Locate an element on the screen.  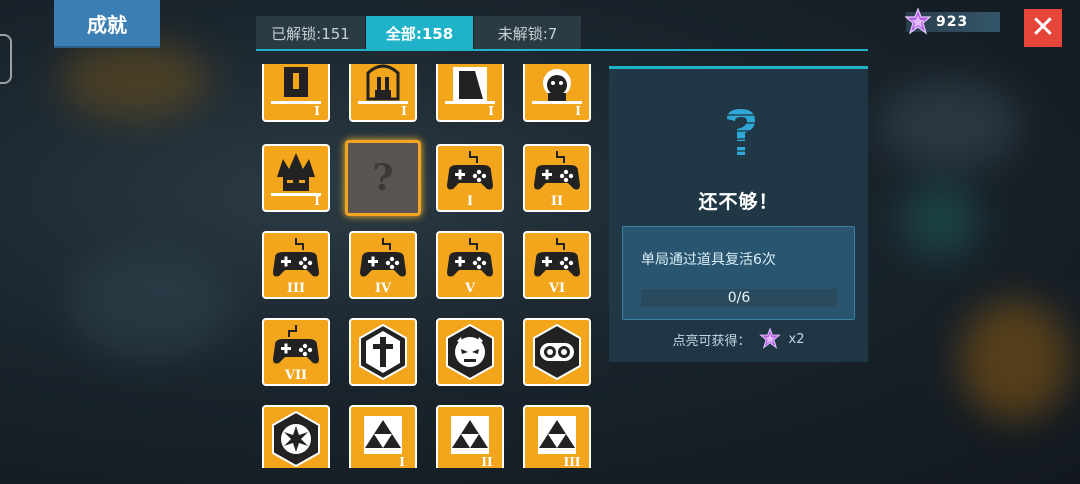
triangles-icon: II is located at coordinates (472, 442).